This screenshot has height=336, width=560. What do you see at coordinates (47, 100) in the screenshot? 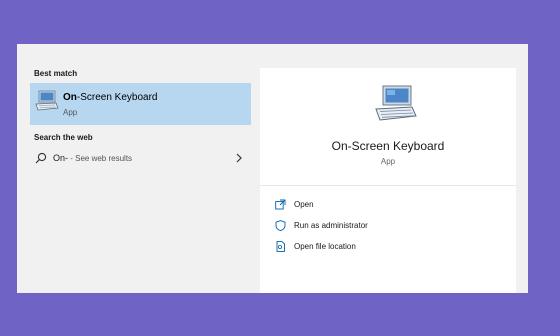
I see `on-screen-keyboard-icon` at bounding box center [47, 100].